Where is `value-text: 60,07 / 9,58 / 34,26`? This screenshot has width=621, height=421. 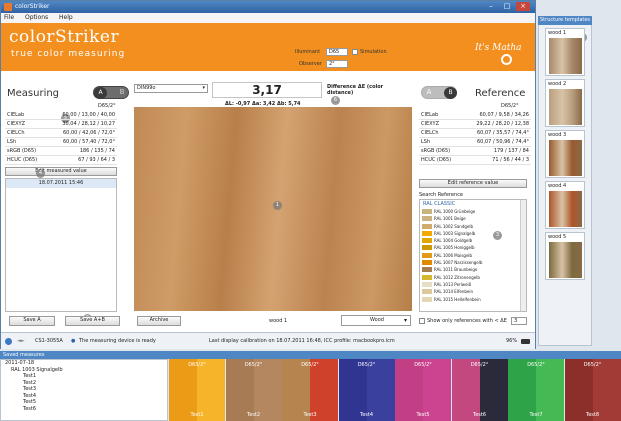
value-text: 60,07 / 9,58 / 34,26 is located at coordinates (504, 115).